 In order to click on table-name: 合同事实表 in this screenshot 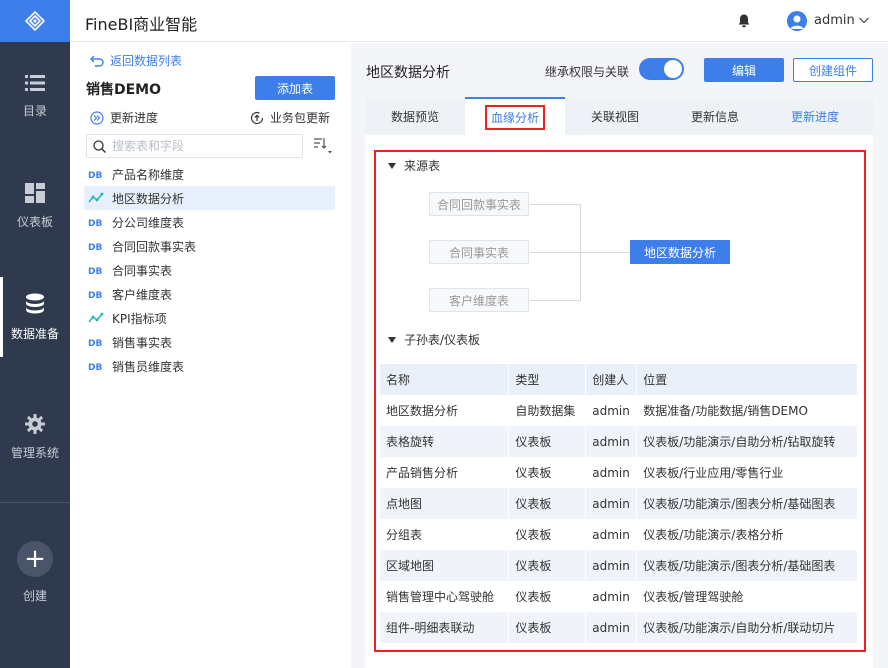, I will do `click(142, 270)`.